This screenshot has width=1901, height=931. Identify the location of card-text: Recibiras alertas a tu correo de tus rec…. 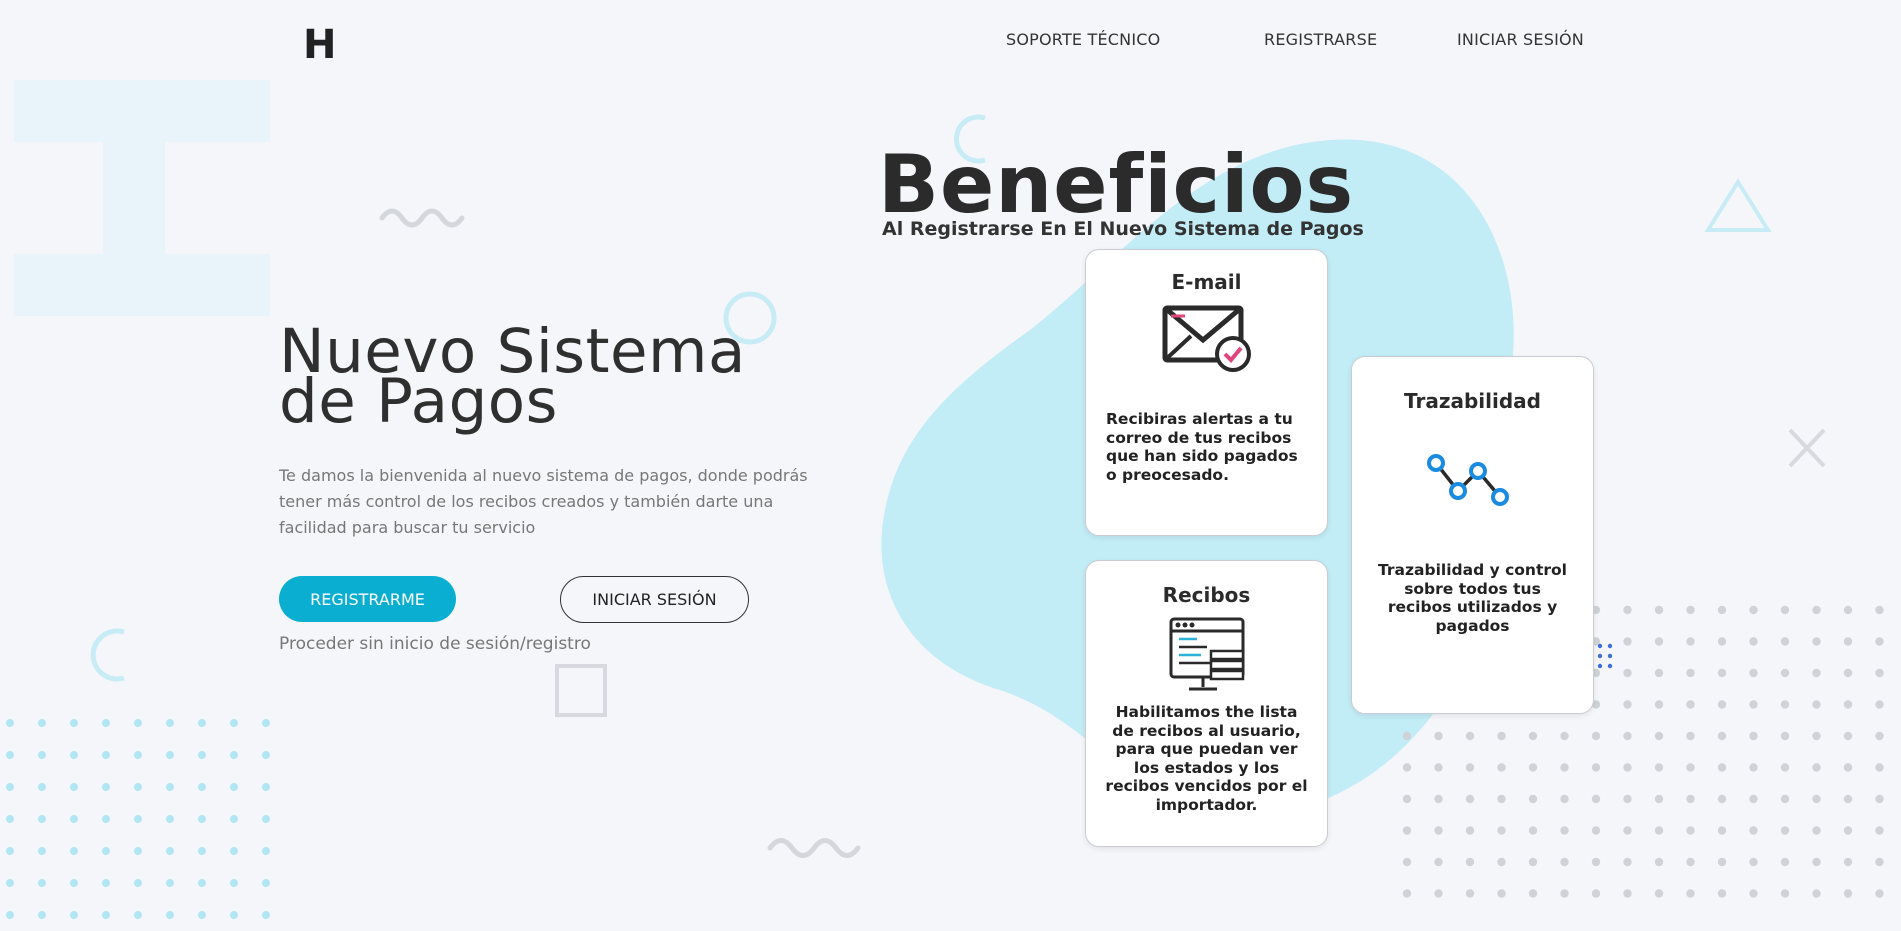
(1202, 447).